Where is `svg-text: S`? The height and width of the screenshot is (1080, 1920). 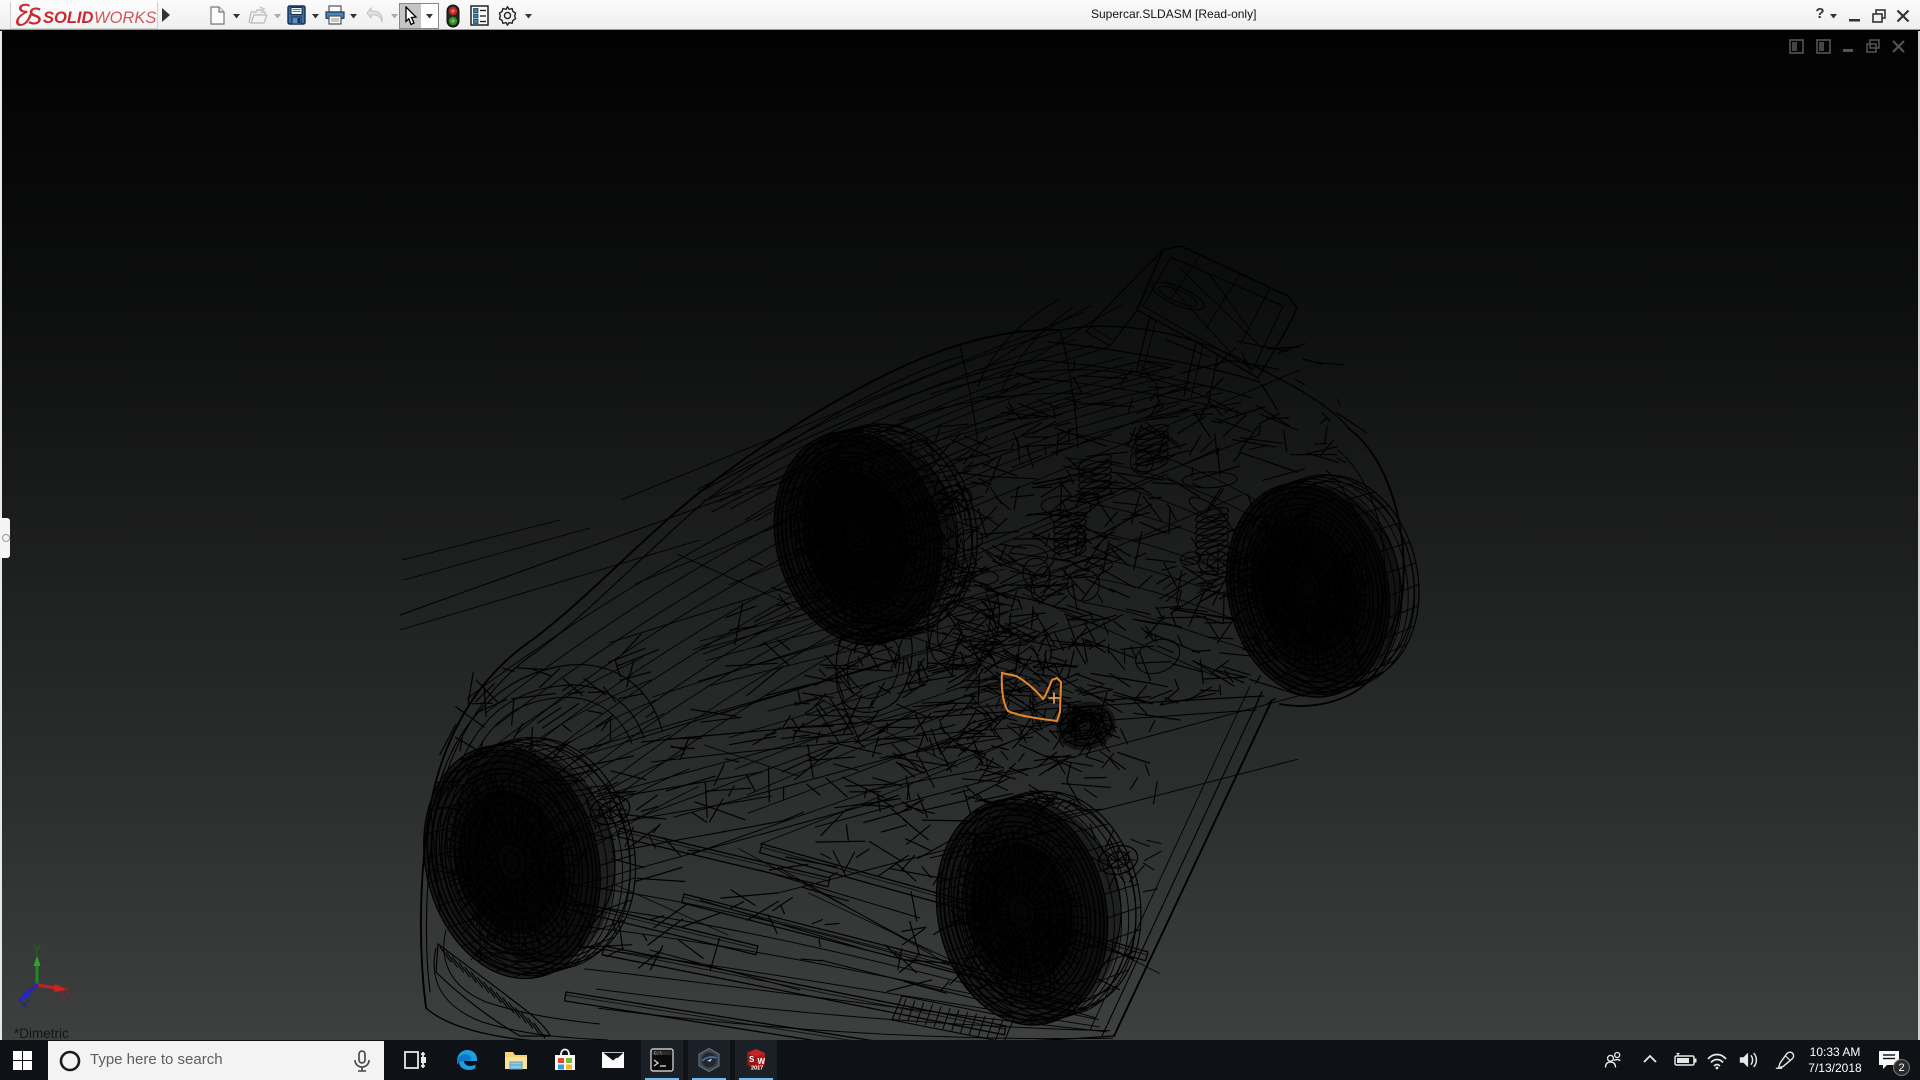 svg-text: S is located at coordinates (752, 1059).